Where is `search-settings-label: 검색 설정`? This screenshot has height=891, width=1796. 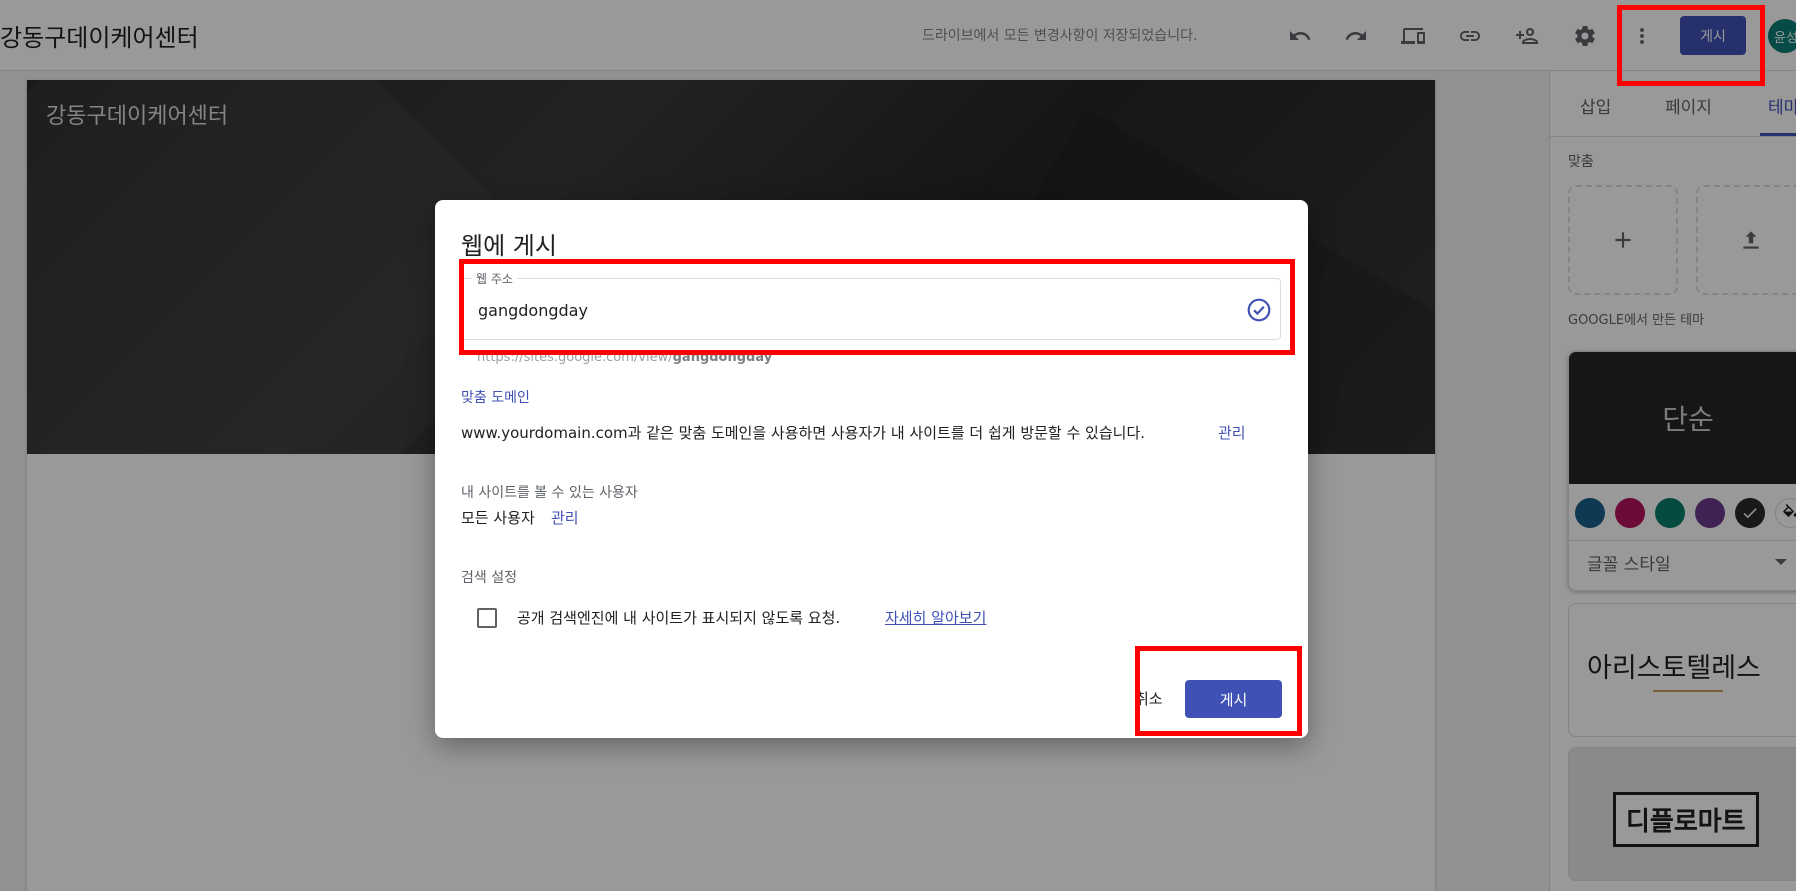
search-settings-label: 검색 설정 is located at coordinates (489, 578).